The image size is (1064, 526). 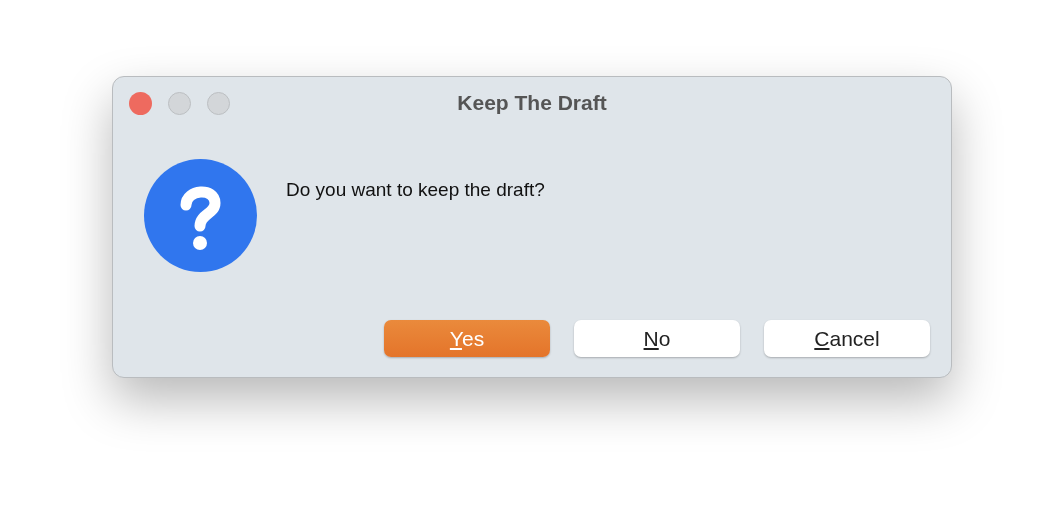 What do you see at coordinates (657, 338) in the screenshot?
I see `dialog-button: No` at bounding box center [657, 338].